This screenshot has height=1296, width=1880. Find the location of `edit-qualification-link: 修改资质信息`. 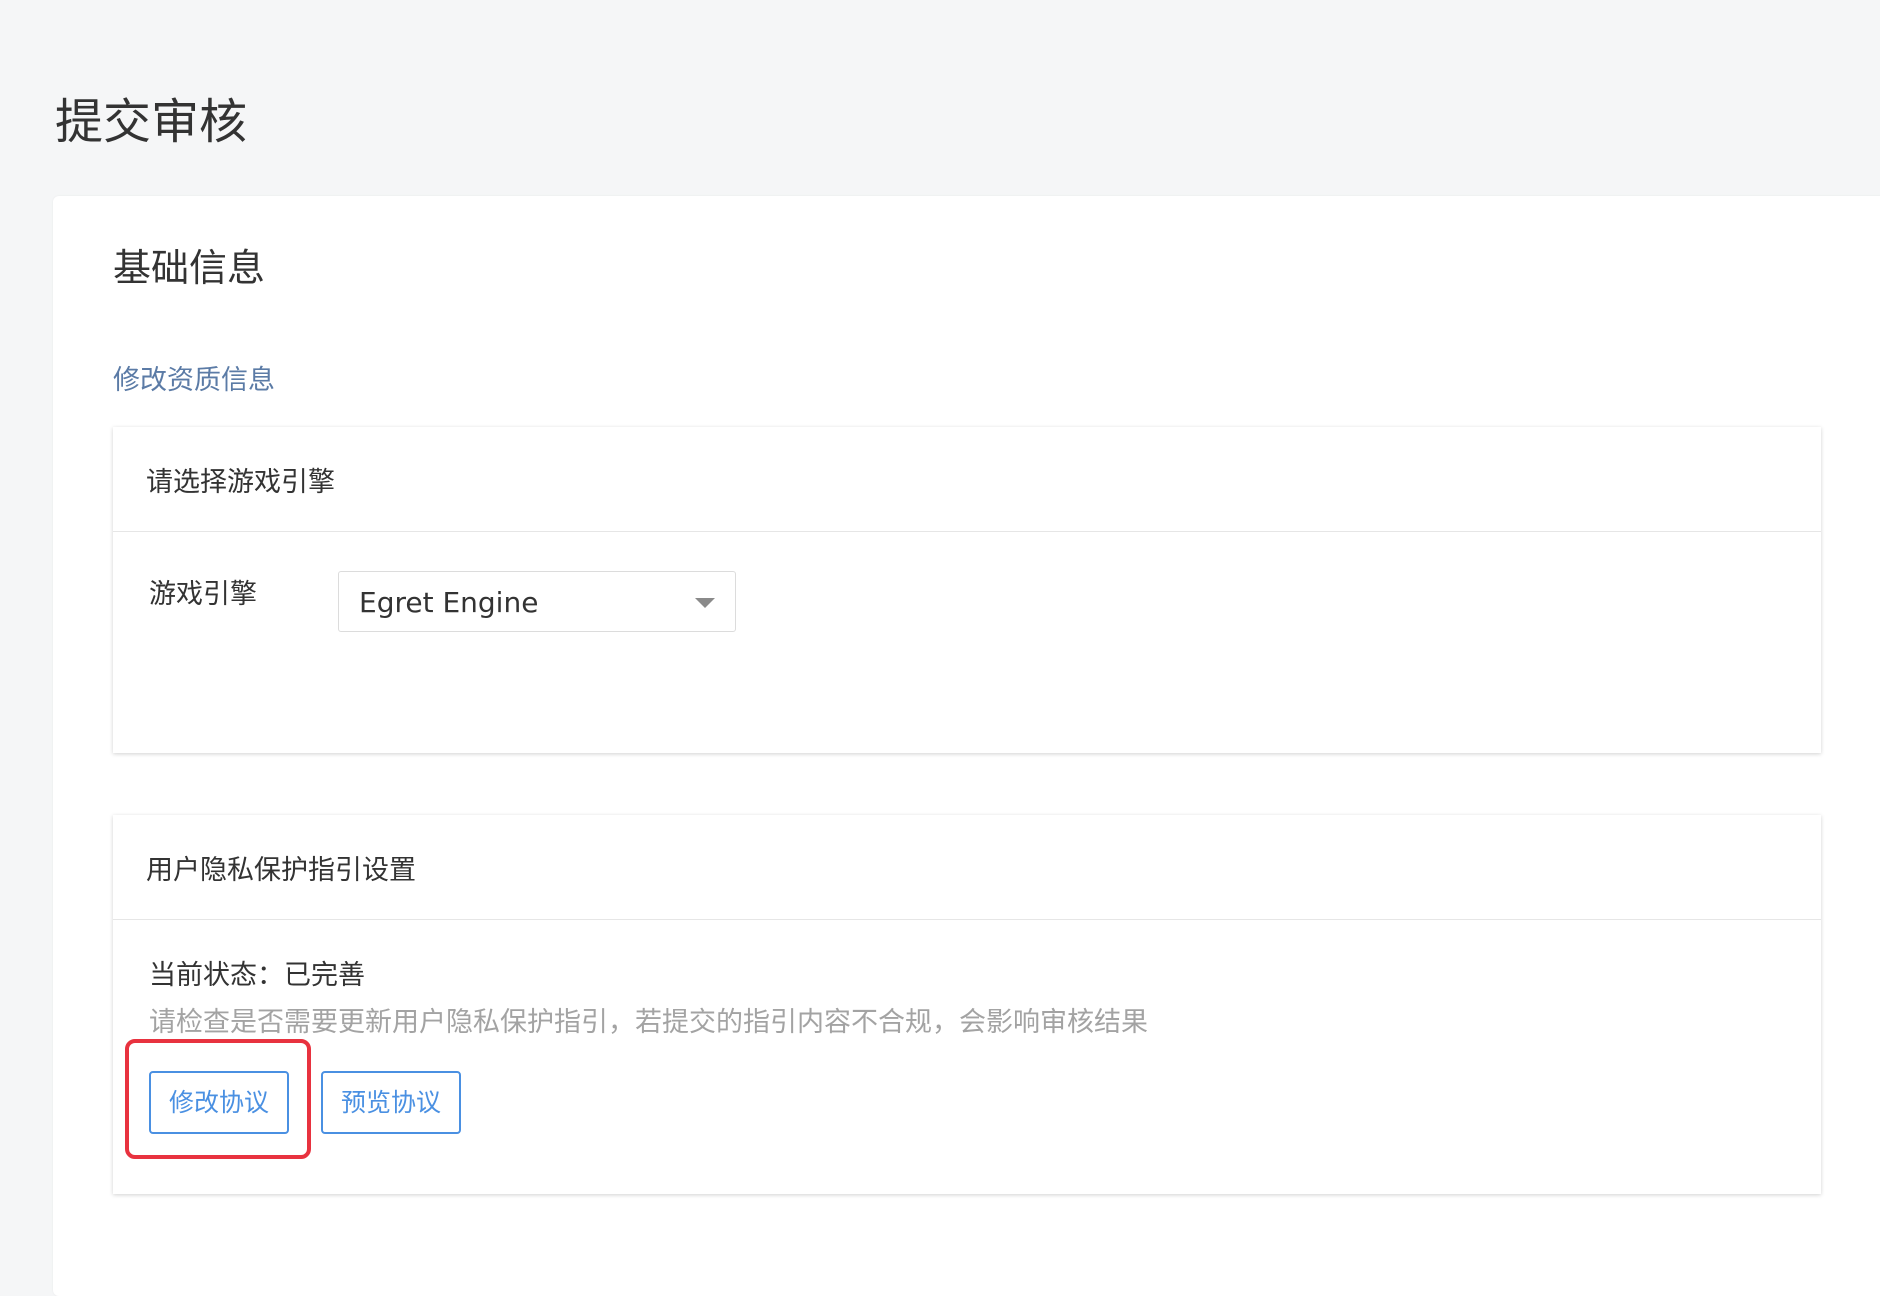

edit-qualification-link: 修改资质信息 is located at coordinates (194, 381).